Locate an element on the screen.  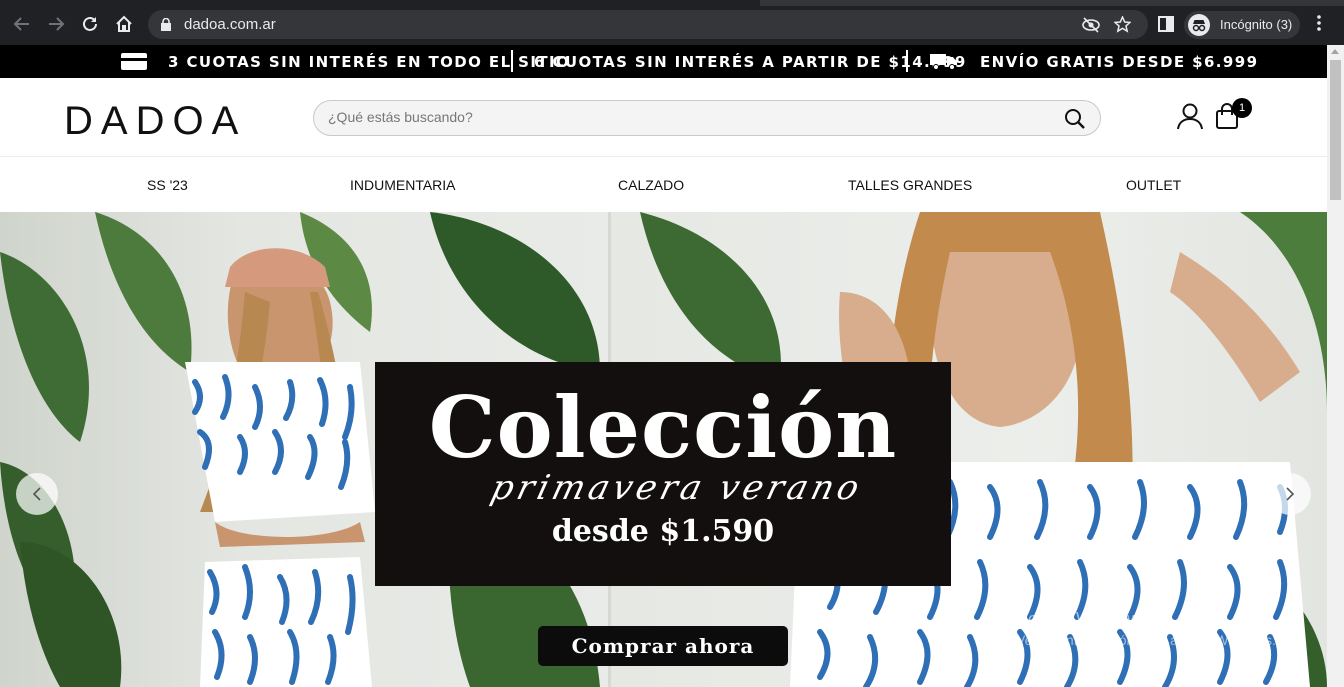
nav-item-talles-grandes: TALLES GRANDES is located at coordinates (910, 185).